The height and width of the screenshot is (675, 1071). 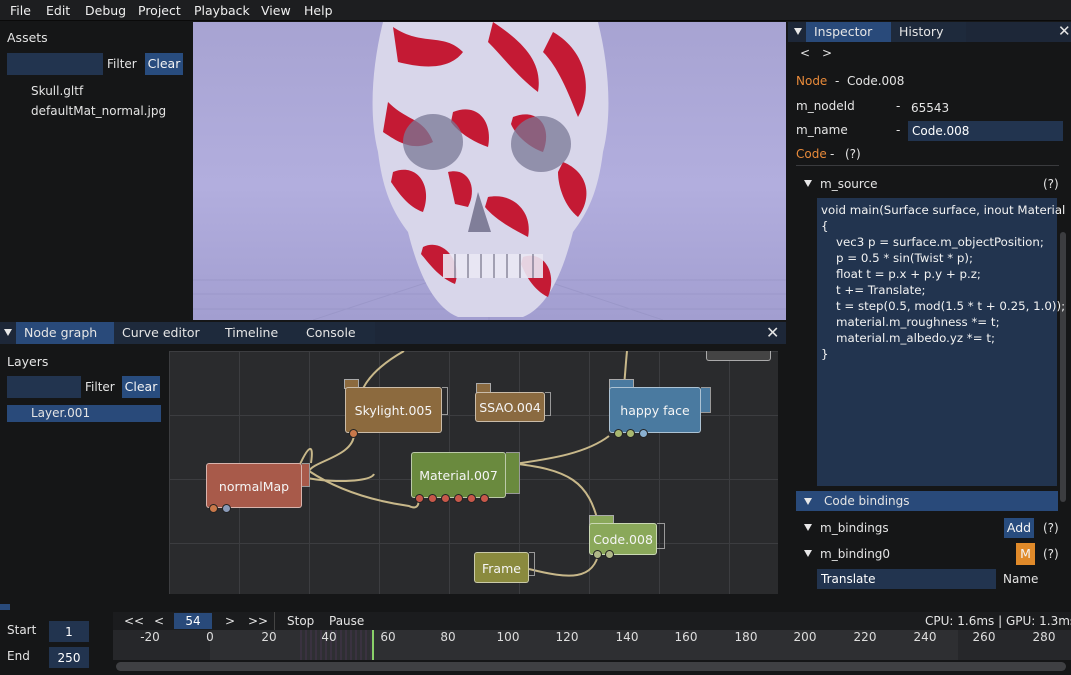 What do you see at coordinates (848, 32) in the screenshot?
I see `tab-inspector: Inspector` at bounding box center [848, 32].